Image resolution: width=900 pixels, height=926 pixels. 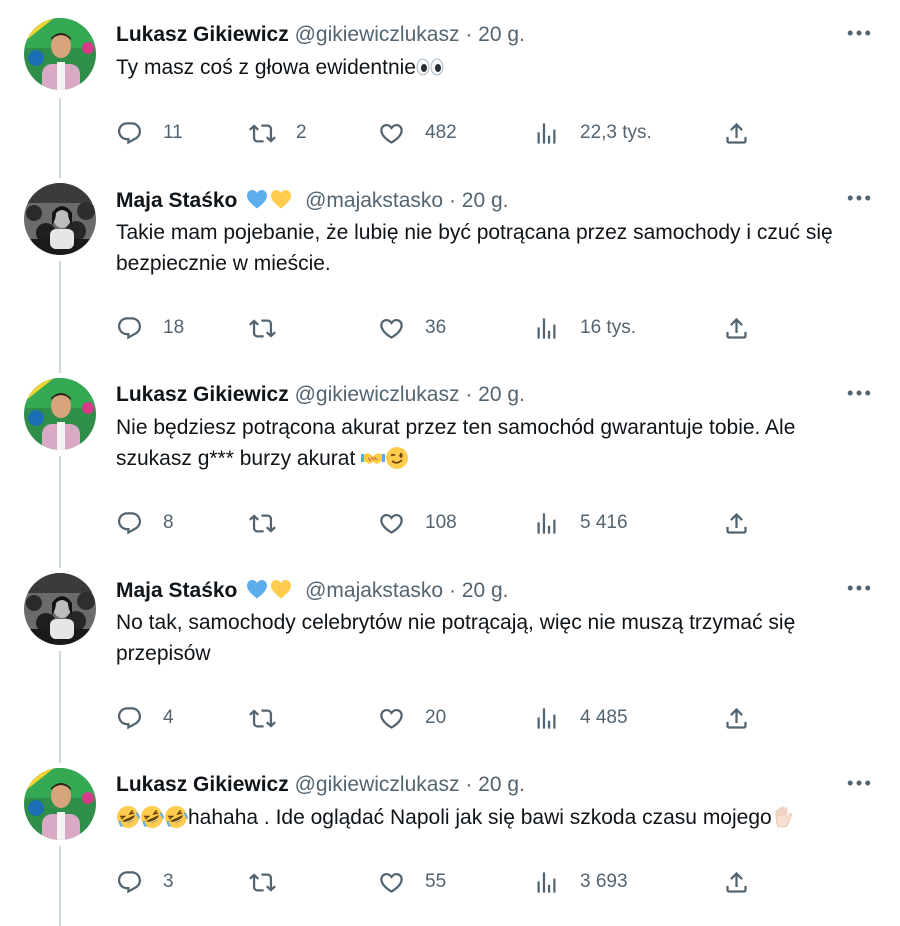 I want to click on reply-count: 8, so click(x=168, y=522).